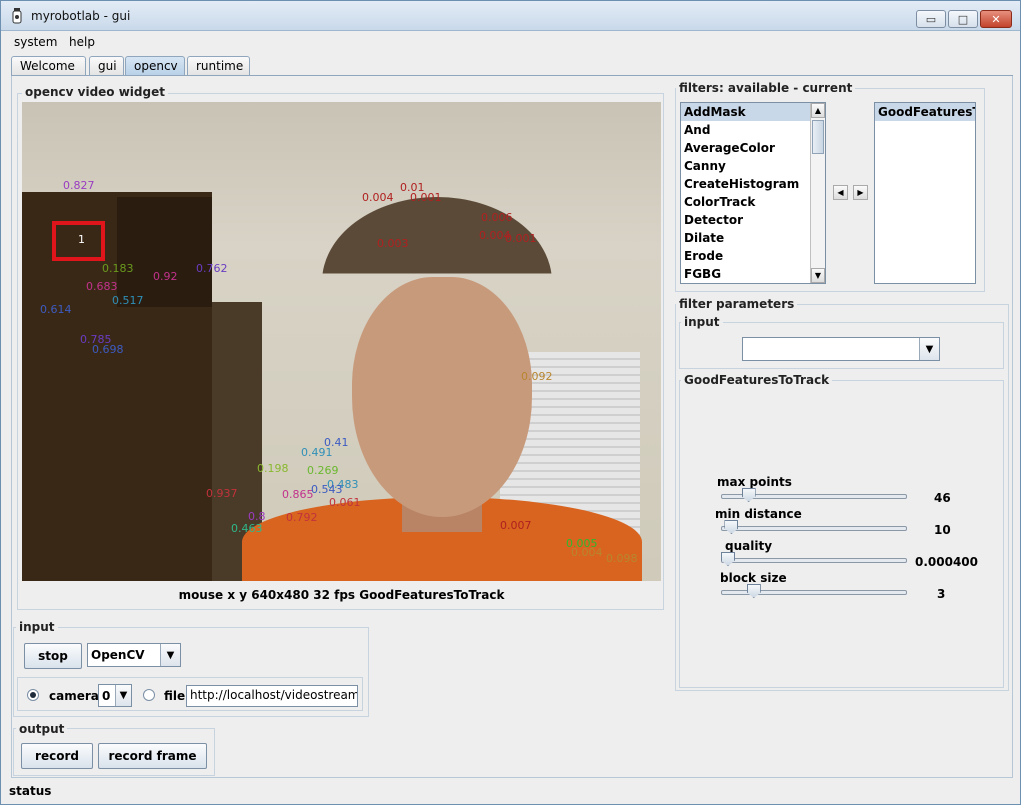 Image resolution: width=1021 pixels, height=805 pixels. What do you see at coordinates (327, 489) in the screenshot?
I see `feature-point-label: 0.543` at bounding box center [327, 489].